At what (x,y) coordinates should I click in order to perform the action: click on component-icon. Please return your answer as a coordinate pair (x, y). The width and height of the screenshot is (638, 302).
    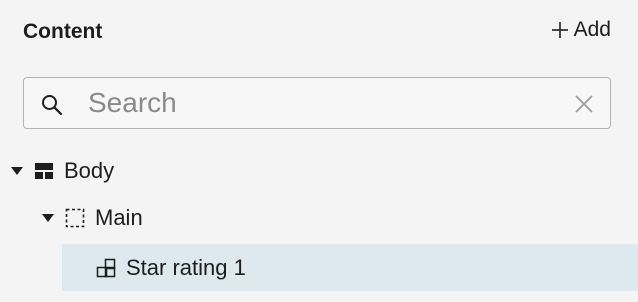
    Looking at the image, I should click on (106, 267).